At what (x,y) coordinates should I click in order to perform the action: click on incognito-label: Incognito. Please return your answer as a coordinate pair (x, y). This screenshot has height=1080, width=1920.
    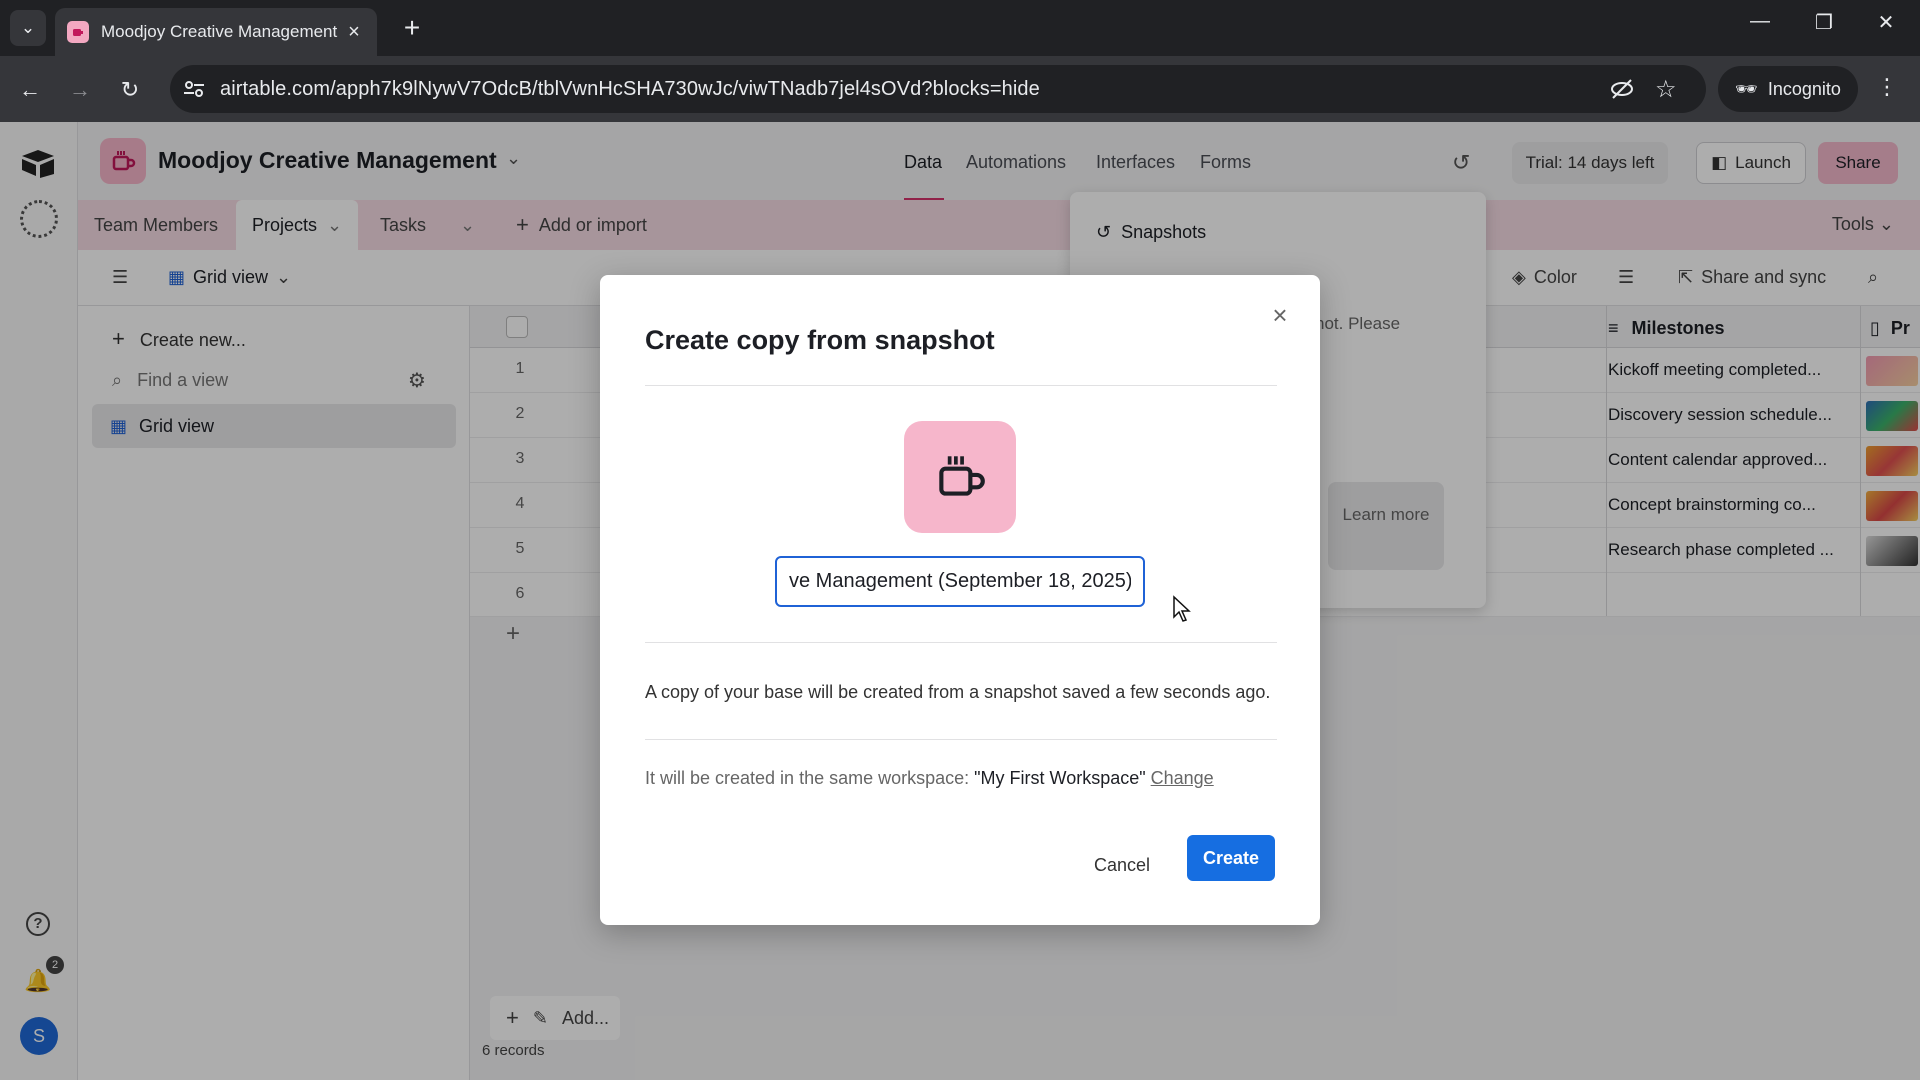
    Looking at the image, I should click on (1804, 88).